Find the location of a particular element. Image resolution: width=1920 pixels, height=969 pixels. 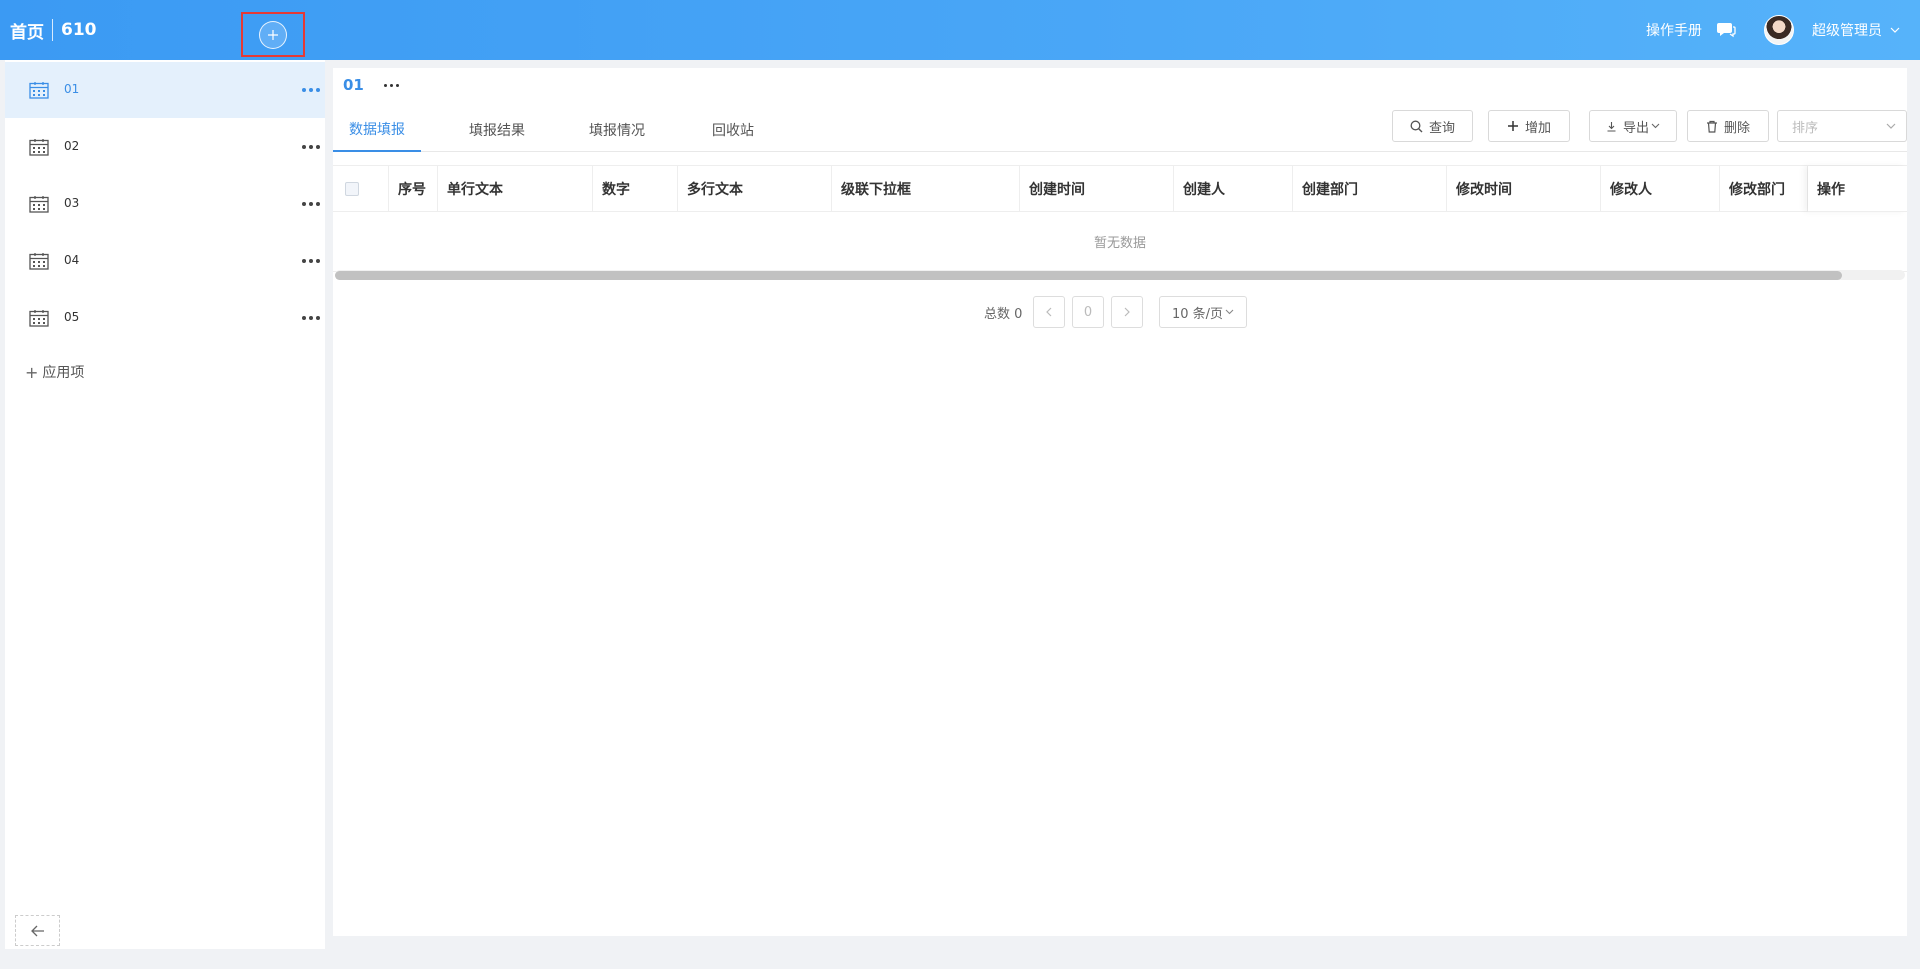

sort-select: 排序 is located at coordinates (1842, 126).